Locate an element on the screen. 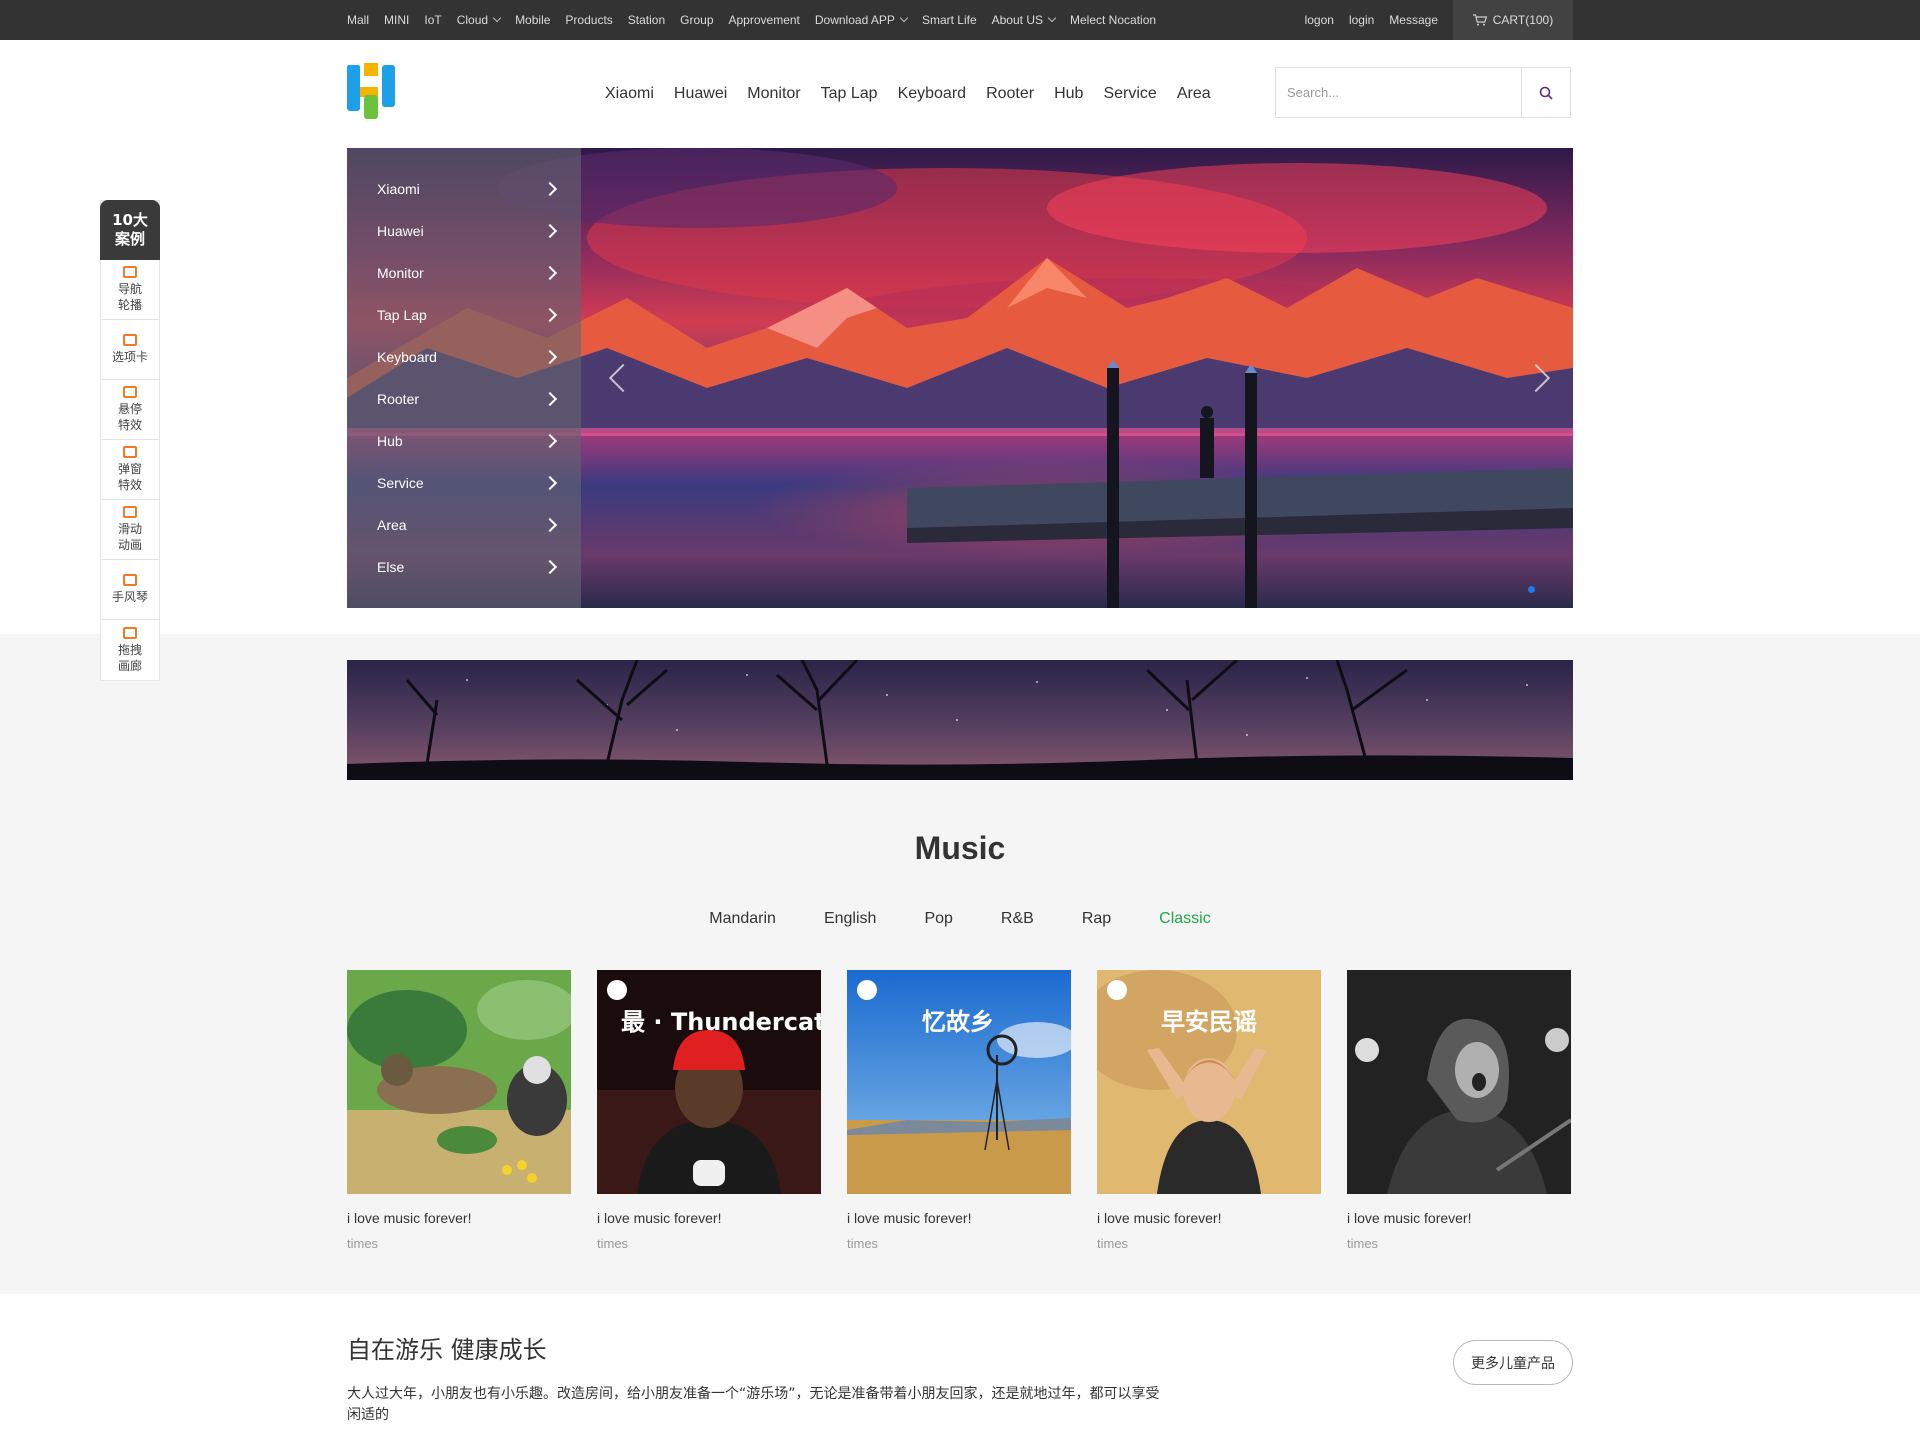  cart-button: CART(100) is located at coordinates (1513, 20).